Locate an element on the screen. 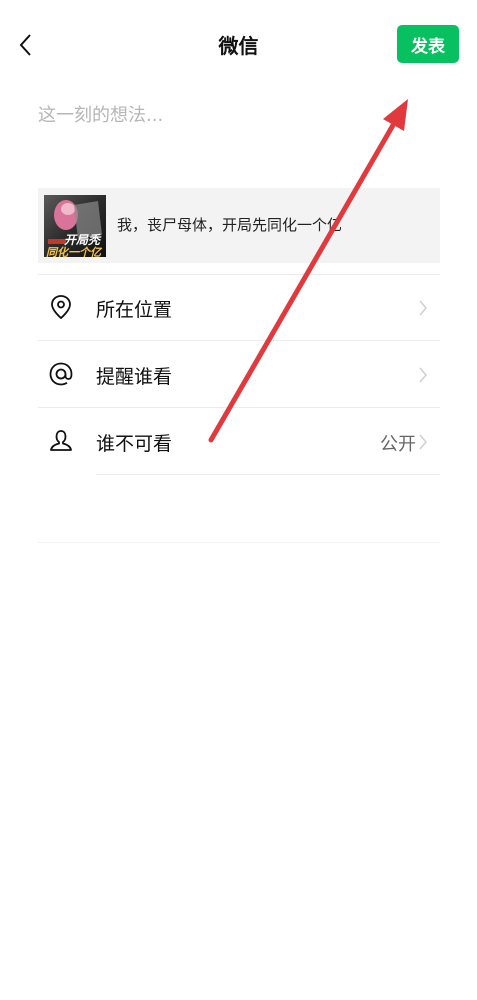 The image size is (477, 1000). publish-button: 发表 is located at coordinates (428, 44).